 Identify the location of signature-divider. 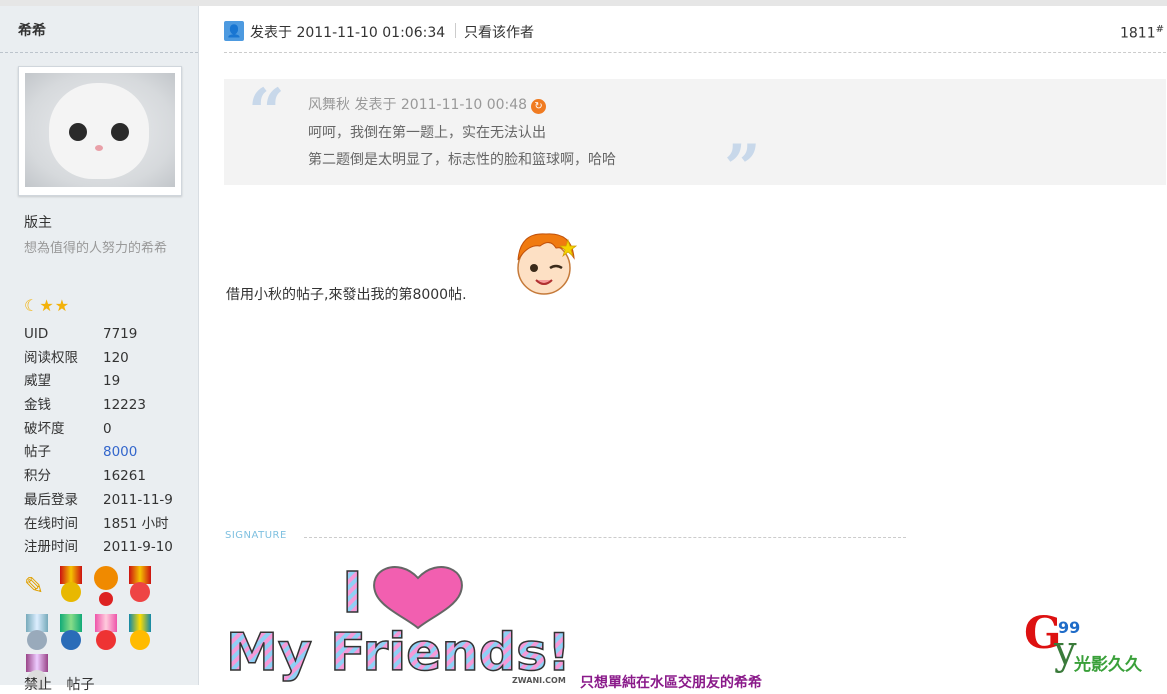
(605, 537).